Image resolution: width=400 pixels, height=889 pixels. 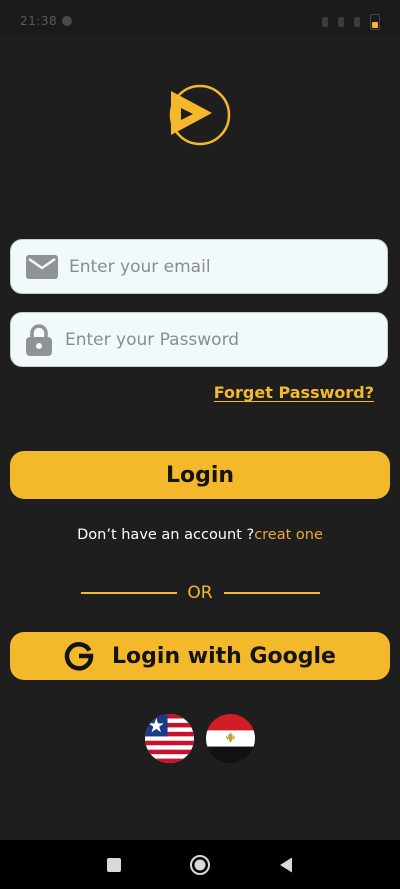 What do you see at coordinates (219, 266) in the screenshot?
I see `email-input` at bounding box center [219, 266].